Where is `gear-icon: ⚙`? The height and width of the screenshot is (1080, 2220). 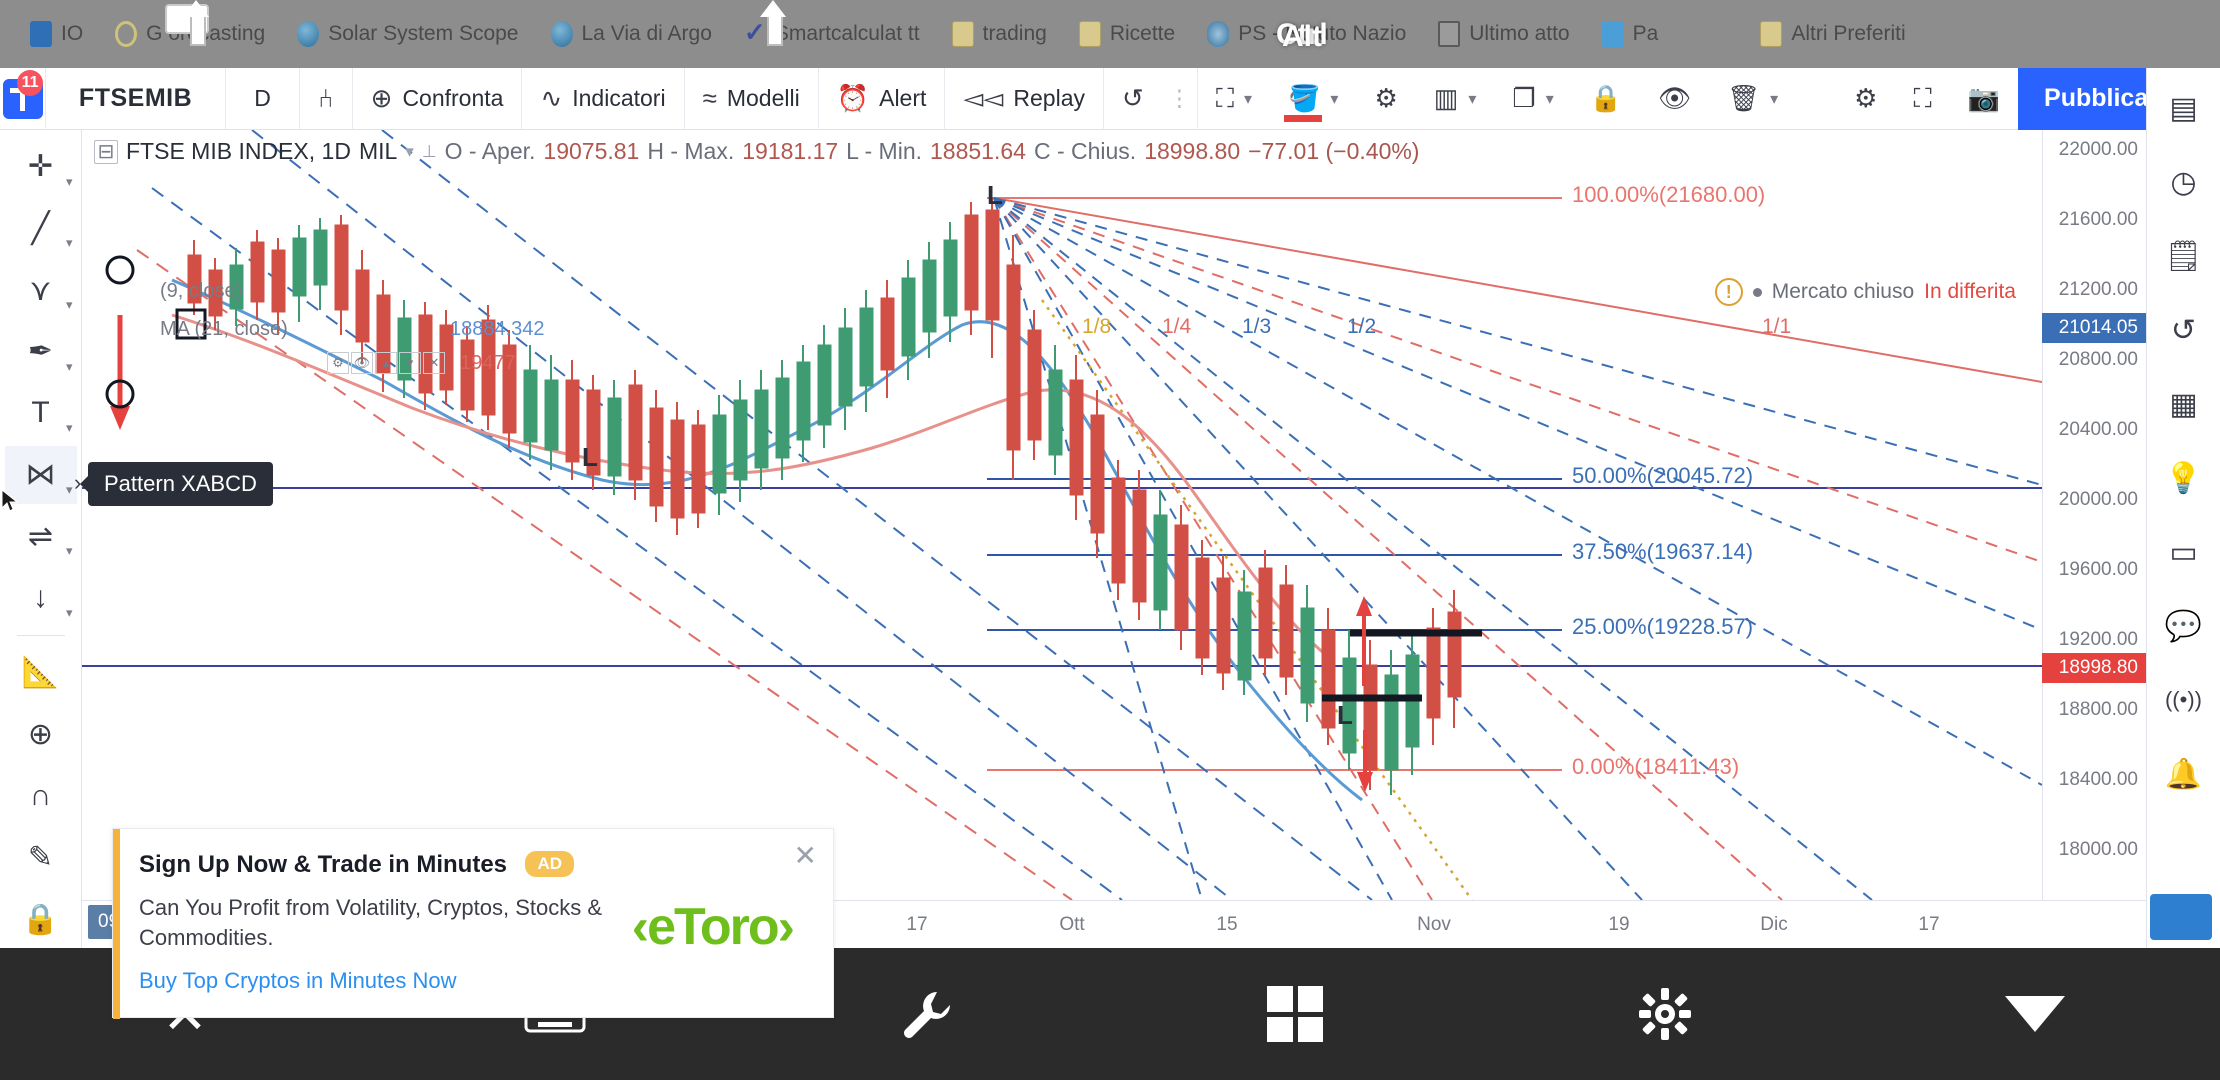 gear-icon: ⚙ is located at coordinates (1866, 98).